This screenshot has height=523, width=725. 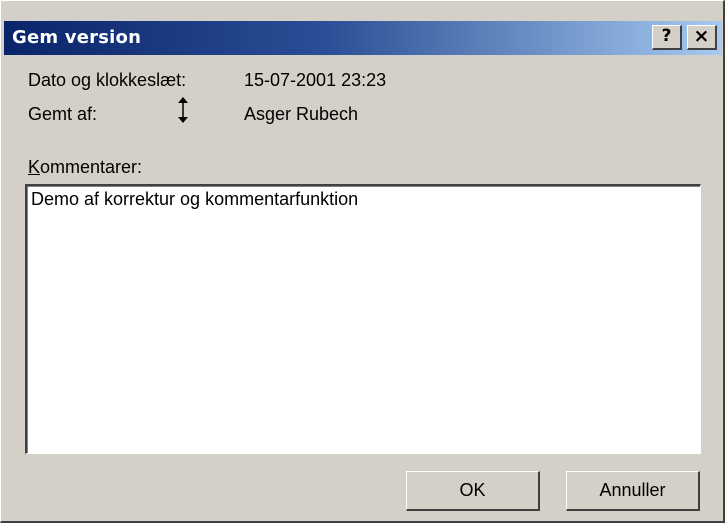 What do you see at coordinates (183, 110) in the screenshot?
I see `resize-vertical-cursor-icon` at bounding box center [183, 110].